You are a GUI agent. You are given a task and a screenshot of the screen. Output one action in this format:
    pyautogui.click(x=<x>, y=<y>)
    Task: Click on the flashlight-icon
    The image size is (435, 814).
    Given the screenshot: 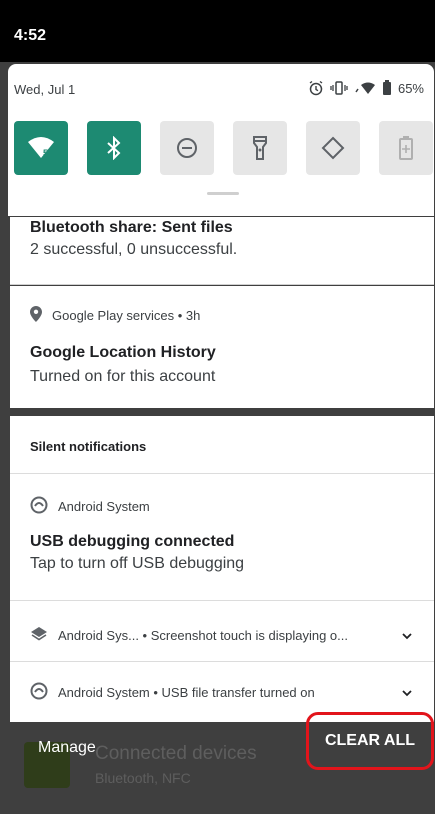 What is the action you would take?
    pyautogui.click(x=260, y=148)
    